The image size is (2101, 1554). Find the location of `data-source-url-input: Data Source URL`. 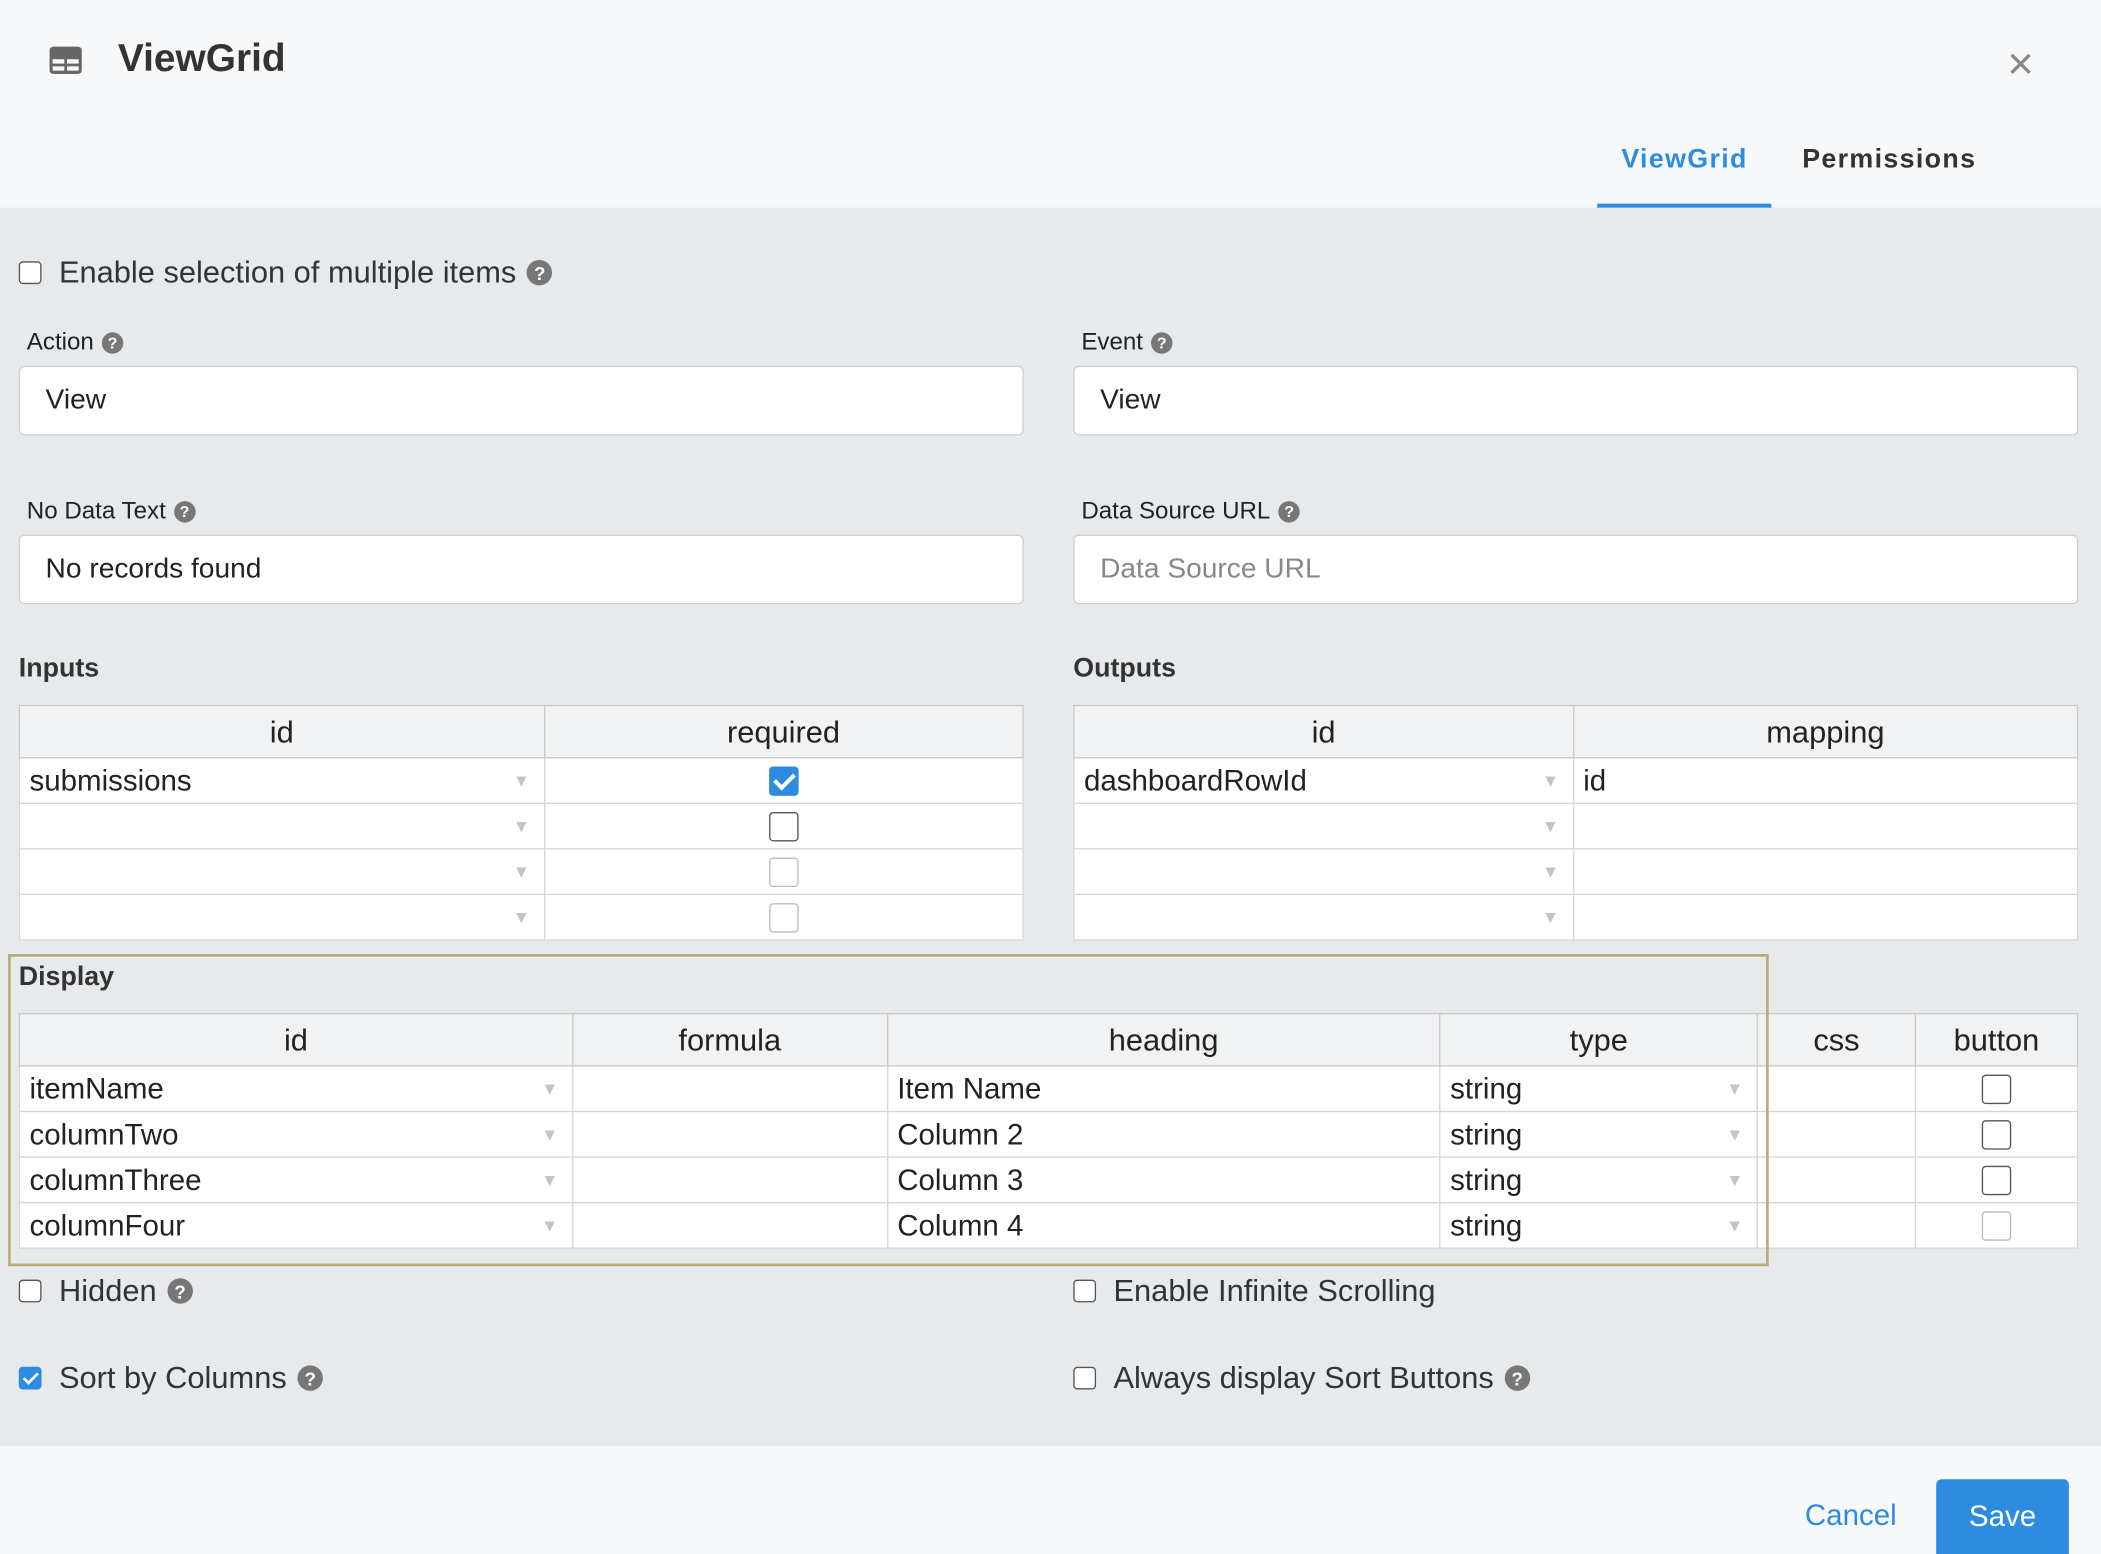

data-source-url-input: Data Source URL is located at coordinates (1576, 569).